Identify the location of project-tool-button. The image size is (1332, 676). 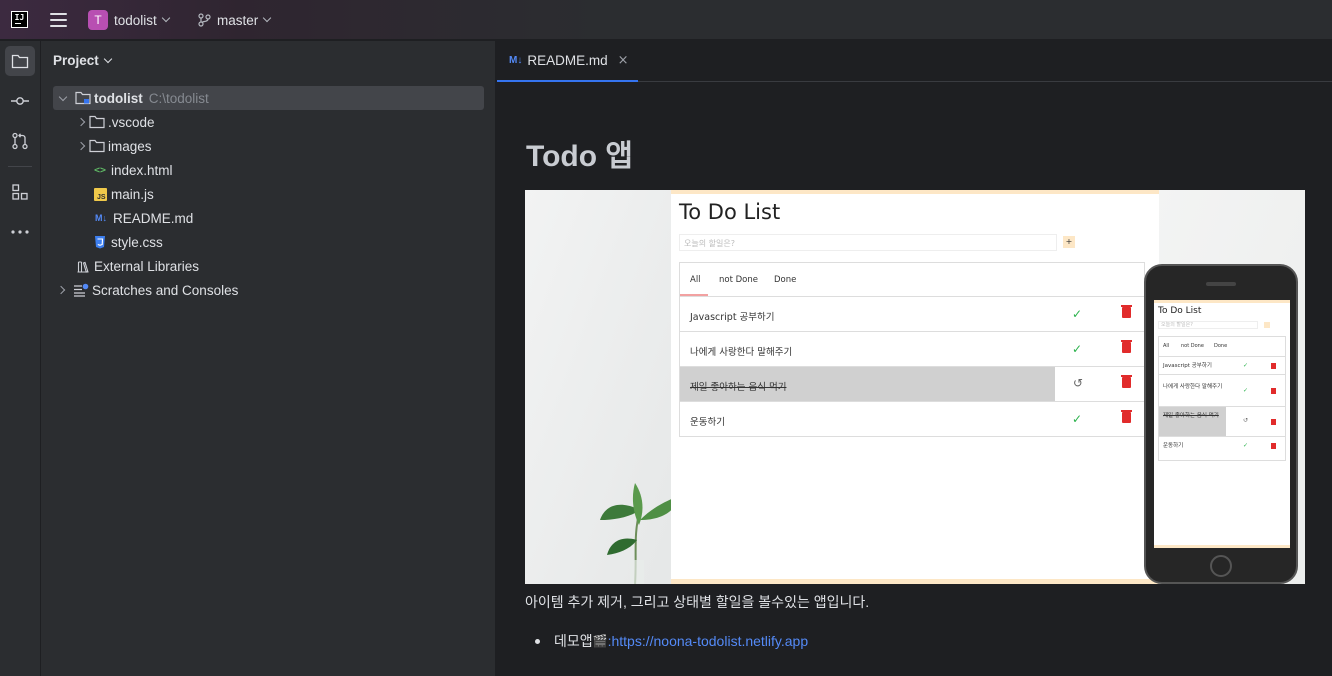
(20, 61).